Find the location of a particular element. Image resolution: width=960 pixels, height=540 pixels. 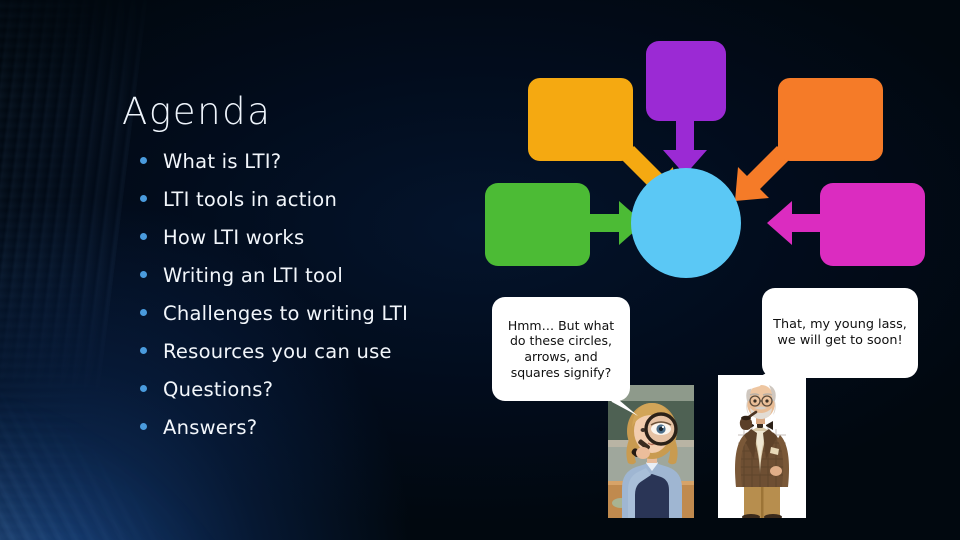

list-item: How LTI works is located at coordinates (300, 245).